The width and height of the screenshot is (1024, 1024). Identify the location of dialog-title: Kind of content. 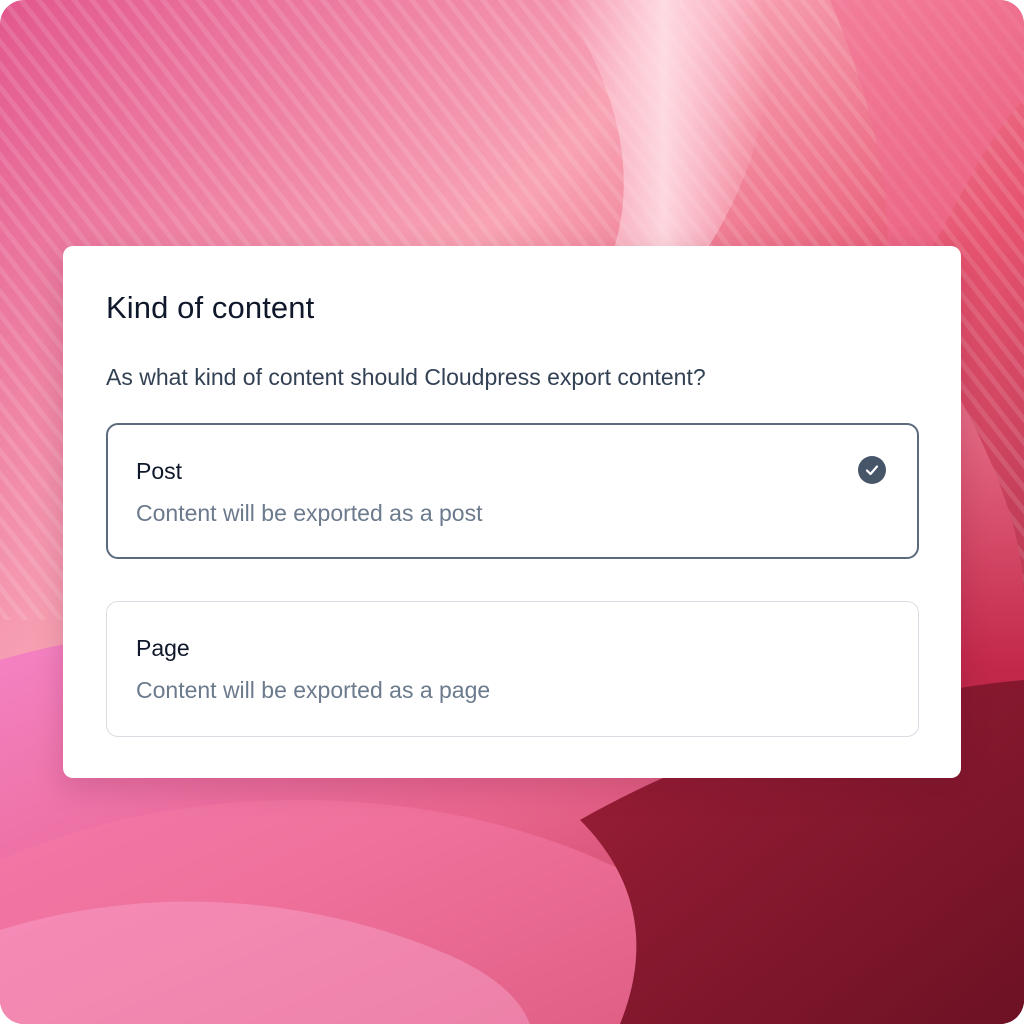
(210, 307).